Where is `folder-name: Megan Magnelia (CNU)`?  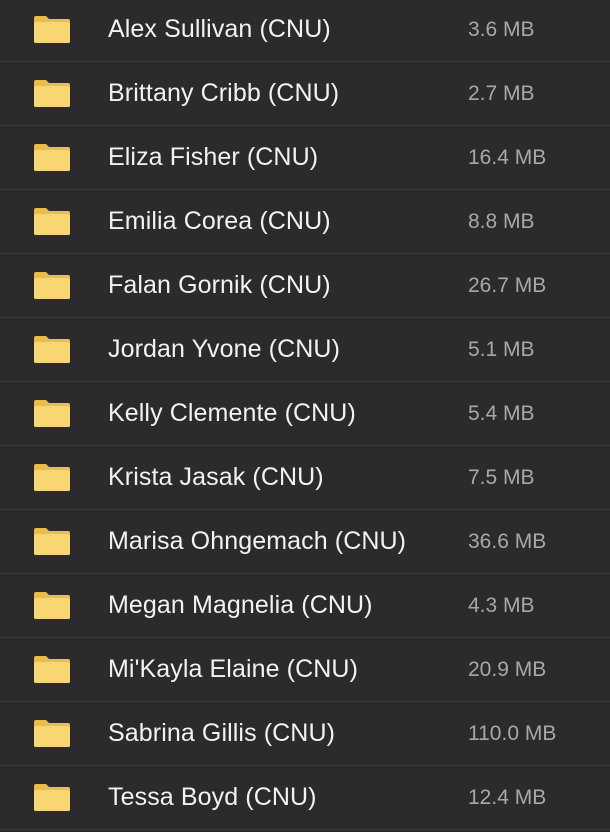
folder-name: Megan Magnelia (CNU) is located at coordinates (240, 605).